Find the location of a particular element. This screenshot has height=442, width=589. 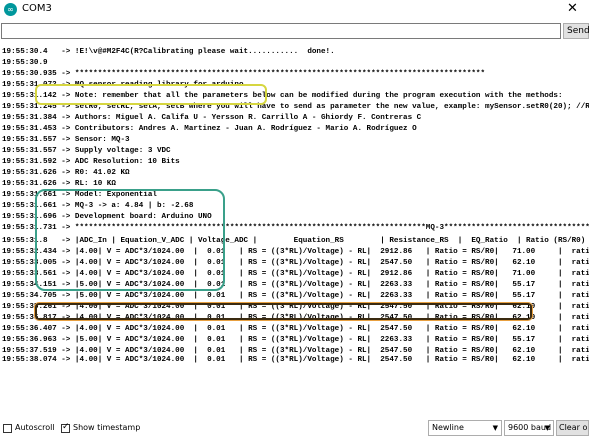

line-ending-select: Newline ▼ is located at coordinates (465, 428).